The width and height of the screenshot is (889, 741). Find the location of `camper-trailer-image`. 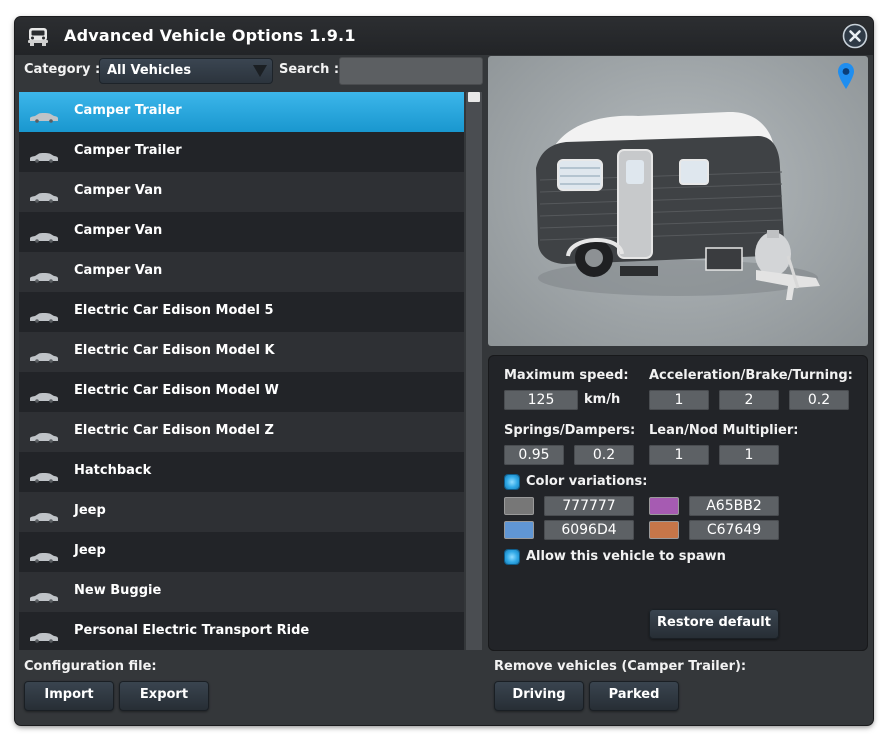

camper-trailer-image is located at coordinates (678, 205).